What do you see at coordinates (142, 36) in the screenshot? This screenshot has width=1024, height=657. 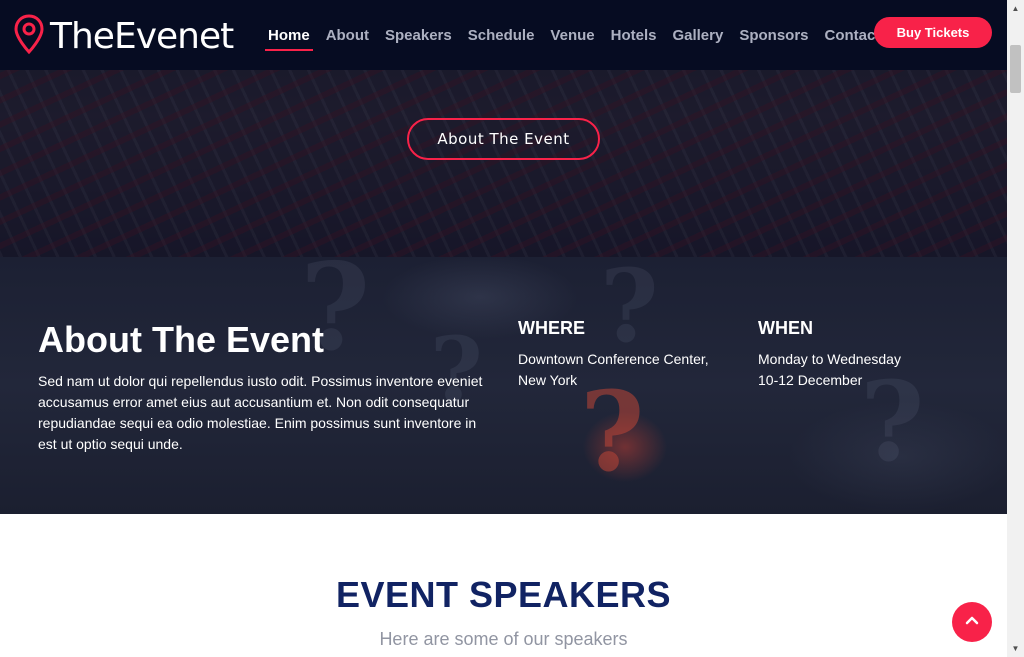 I see `logo-text: TheEvenet` at bounding box center [142, 36].